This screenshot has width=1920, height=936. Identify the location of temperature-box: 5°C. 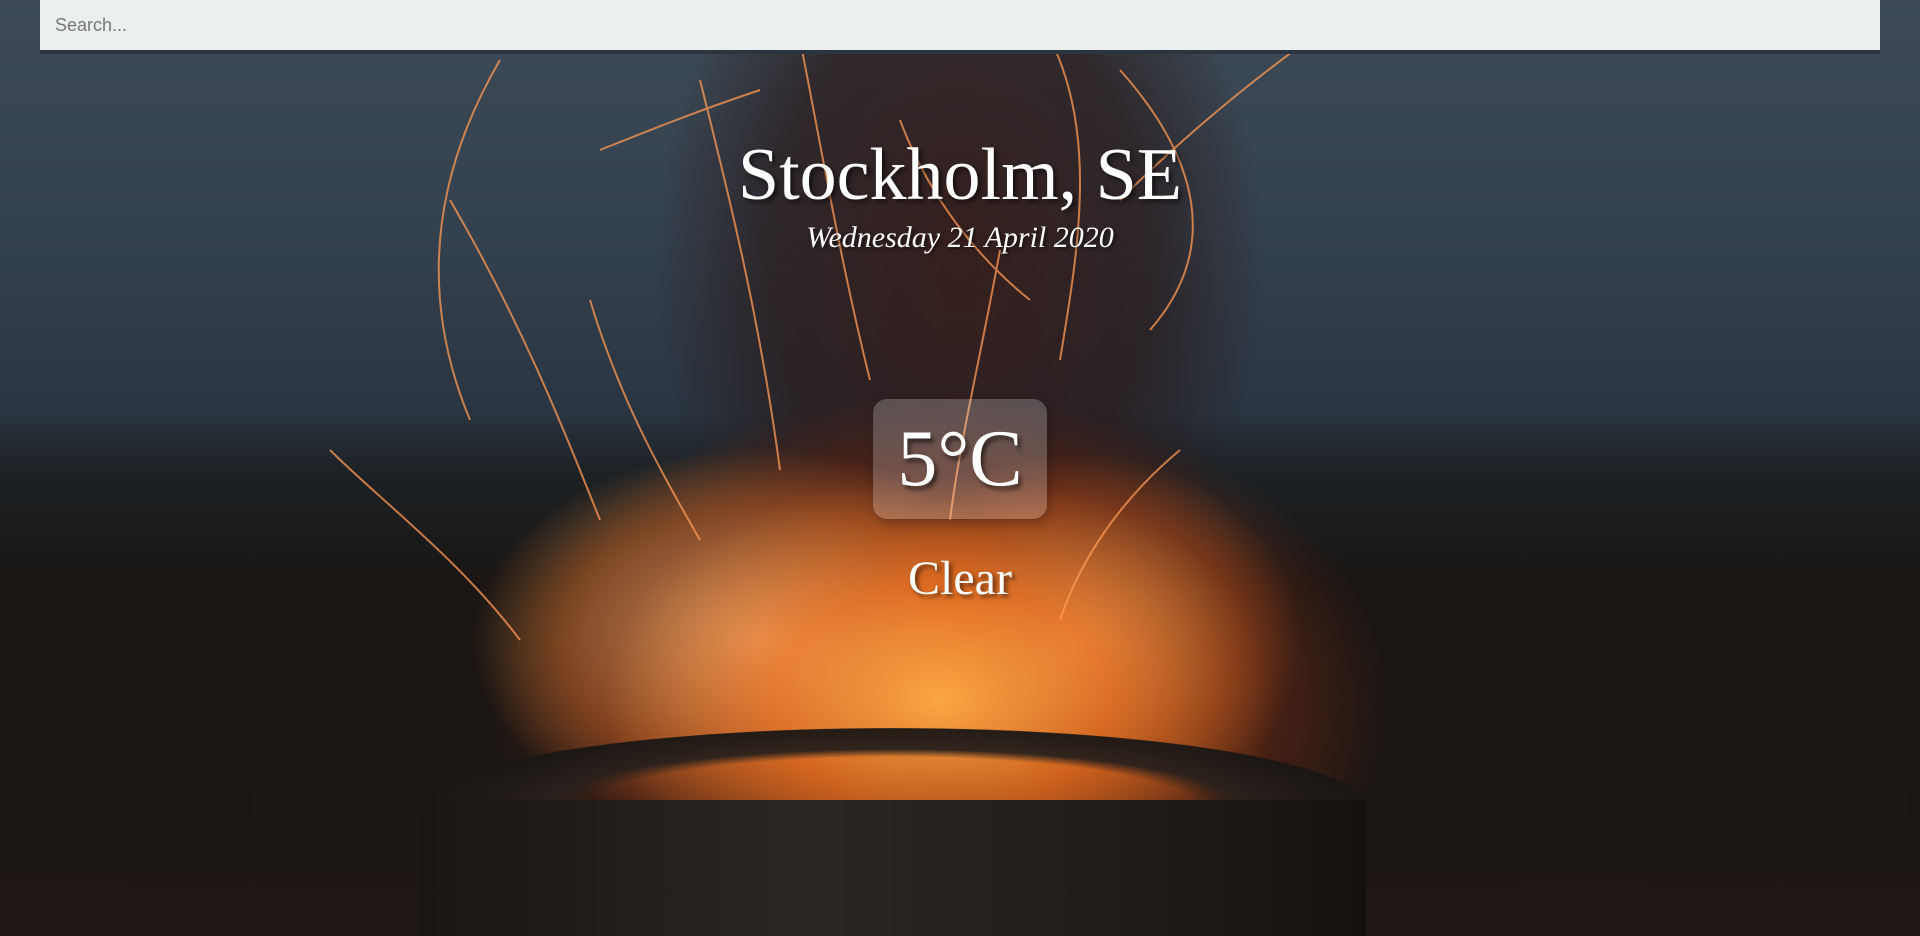
(960, 459).